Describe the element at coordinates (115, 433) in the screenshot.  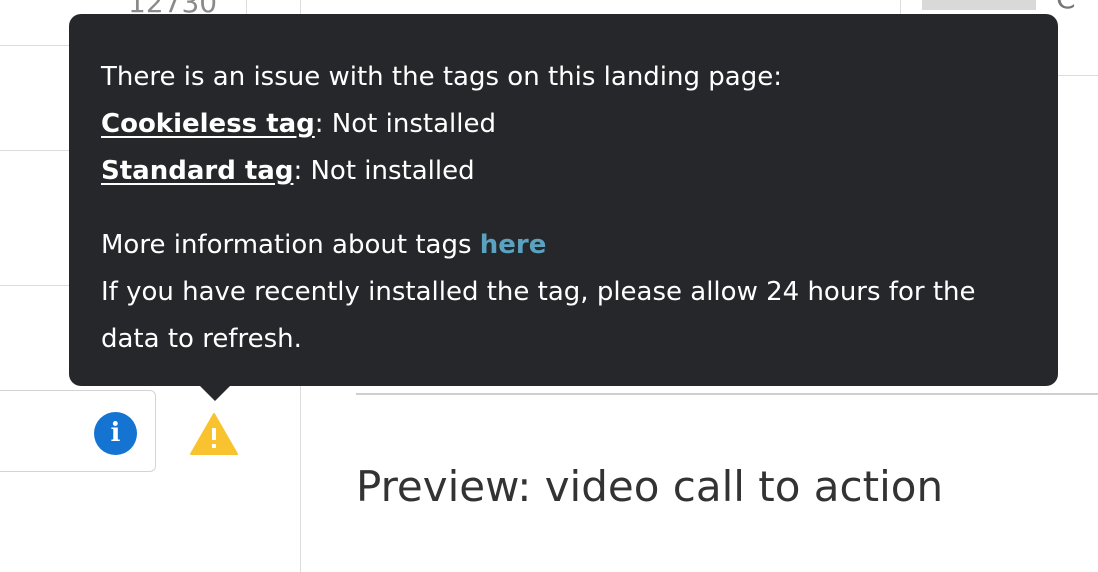
I see `info-icon: i` at that location.